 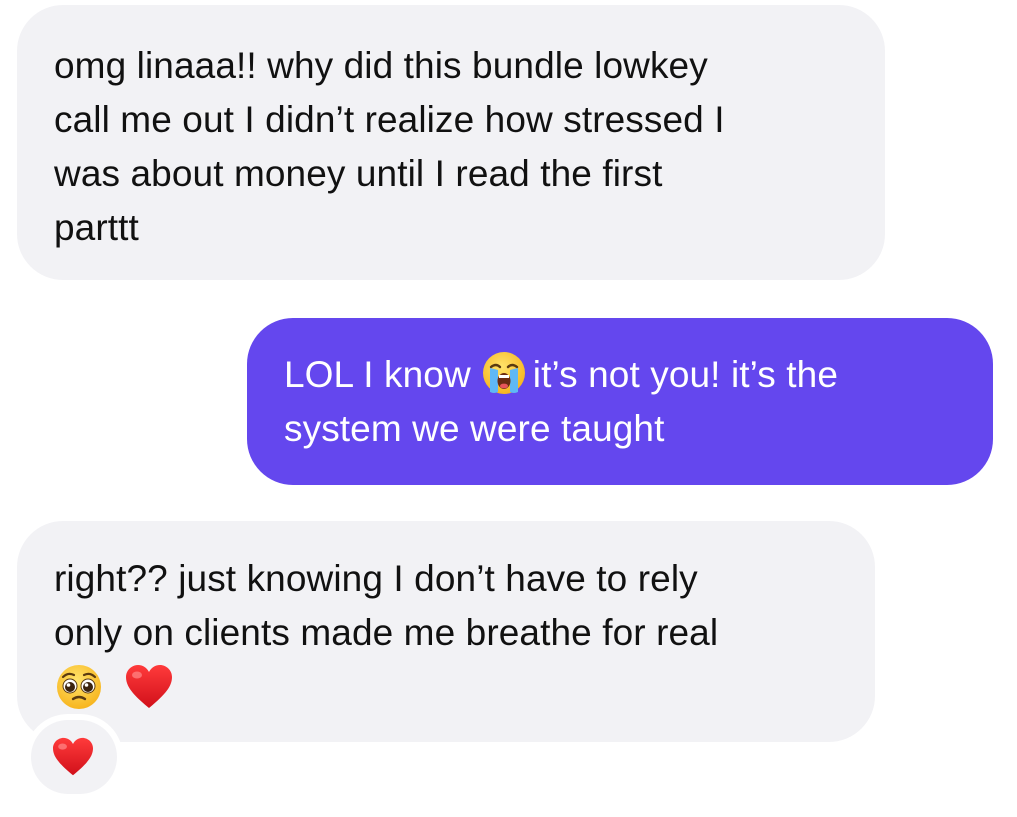 I want to click on reaction-badge, so click(x=74, y=757).